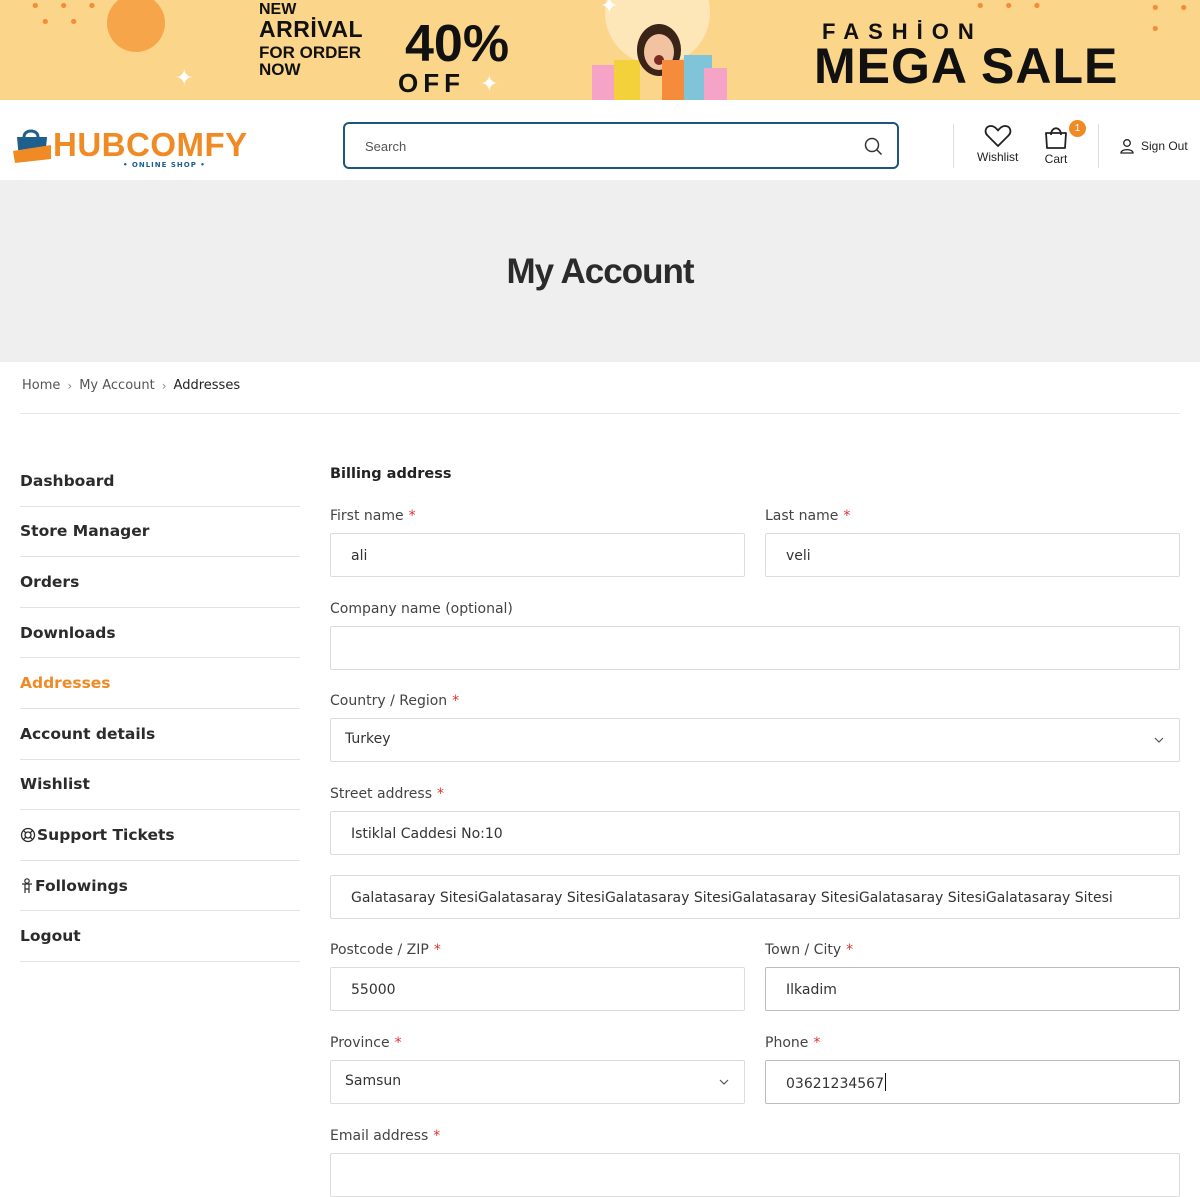 The image size is (1200, 1197). What do you see at coordinates (1164, 146) in the screenshot?
I see `sign-out-label: Sign Out` at bounding box center [1164, 146].